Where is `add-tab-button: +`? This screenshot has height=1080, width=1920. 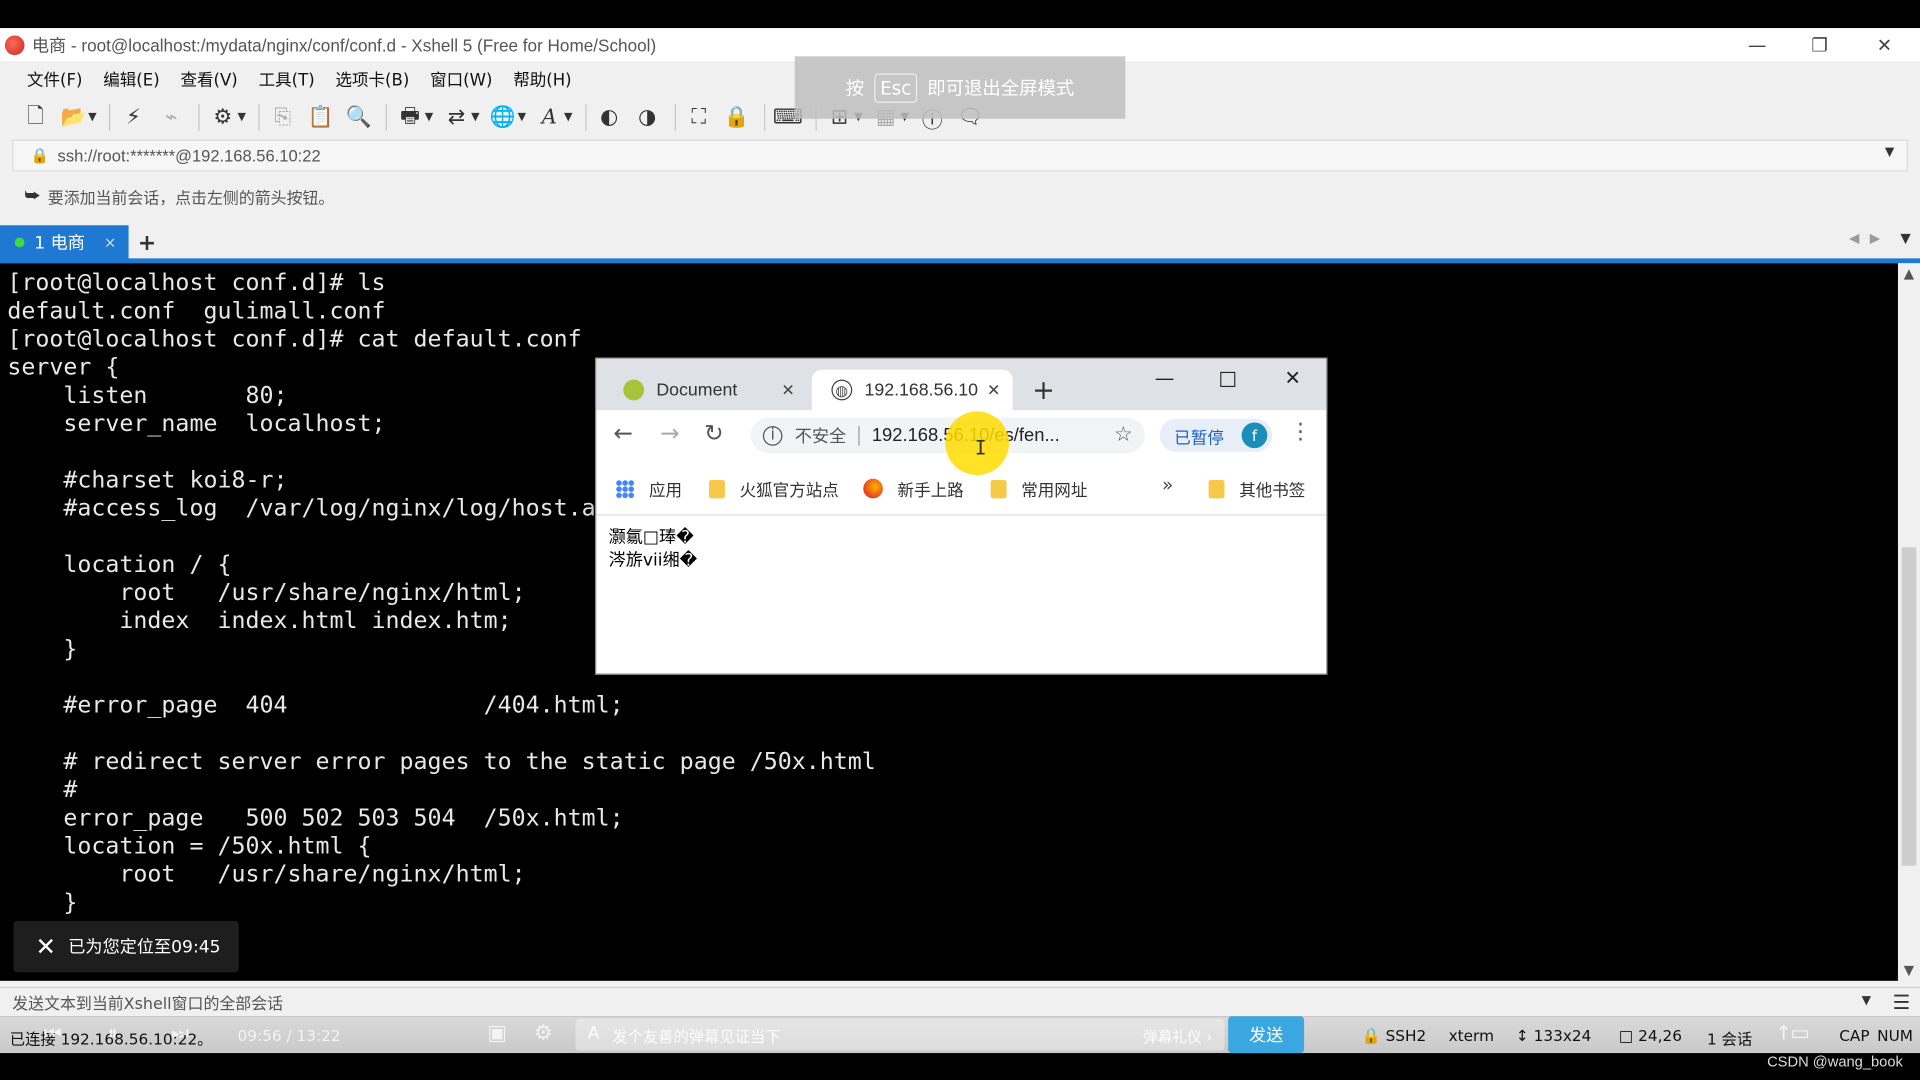
add-tab-button: + is located at coordinates (146, 242).